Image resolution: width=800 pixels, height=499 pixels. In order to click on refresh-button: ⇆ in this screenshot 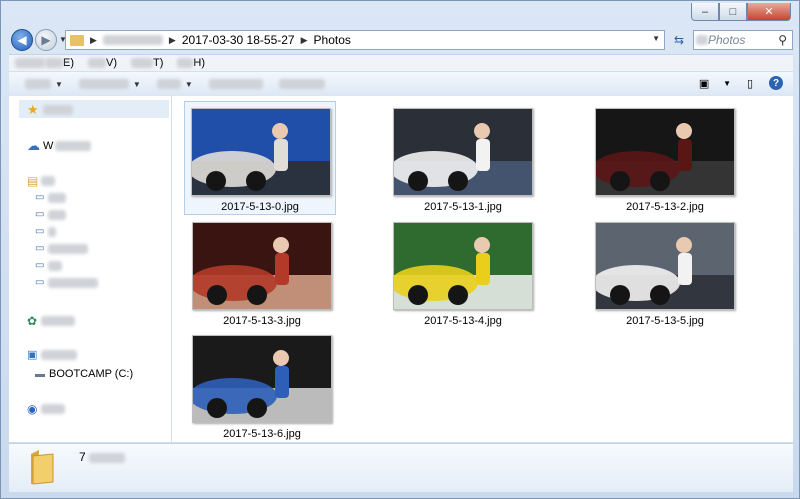, I will do `click(679, 40)`.